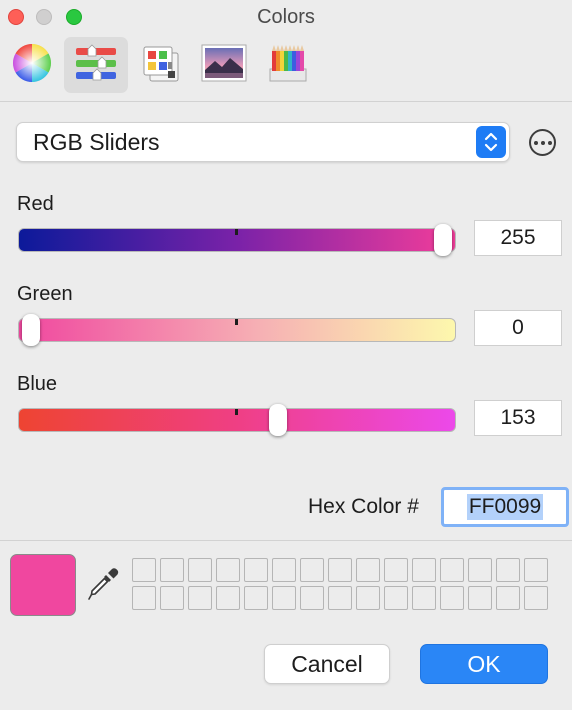 Image resolution: width=572 pixels, height=710 pixels. What do you see at coordinates (518, 328) in the screenshot?
I see `green-value-field: 0` at bounding box center [518, 328].